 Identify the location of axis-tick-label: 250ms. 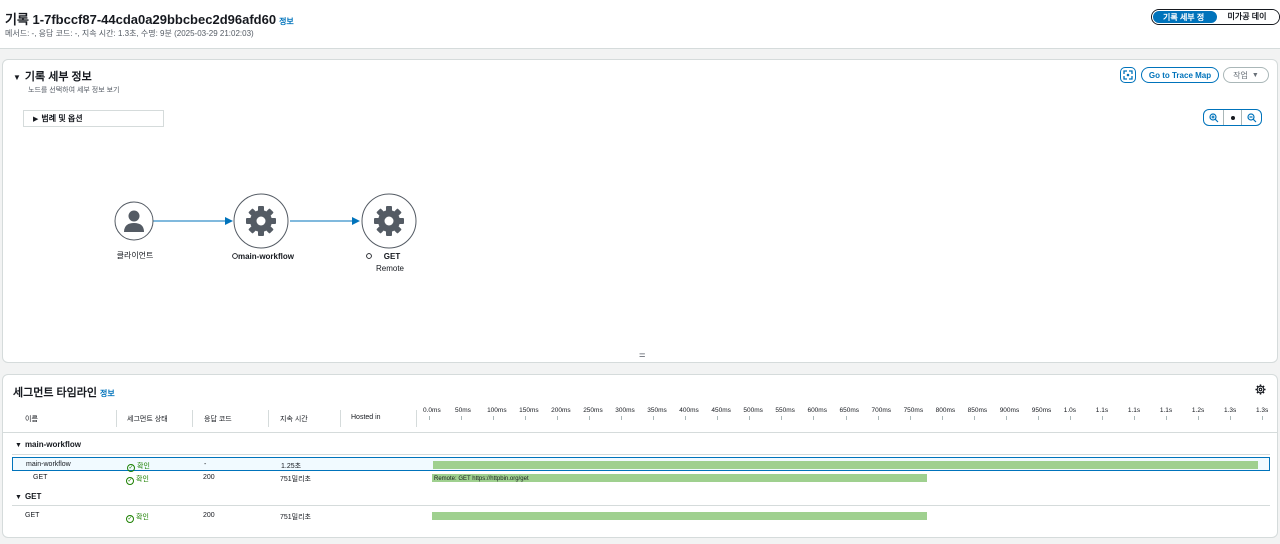
(593, 410).